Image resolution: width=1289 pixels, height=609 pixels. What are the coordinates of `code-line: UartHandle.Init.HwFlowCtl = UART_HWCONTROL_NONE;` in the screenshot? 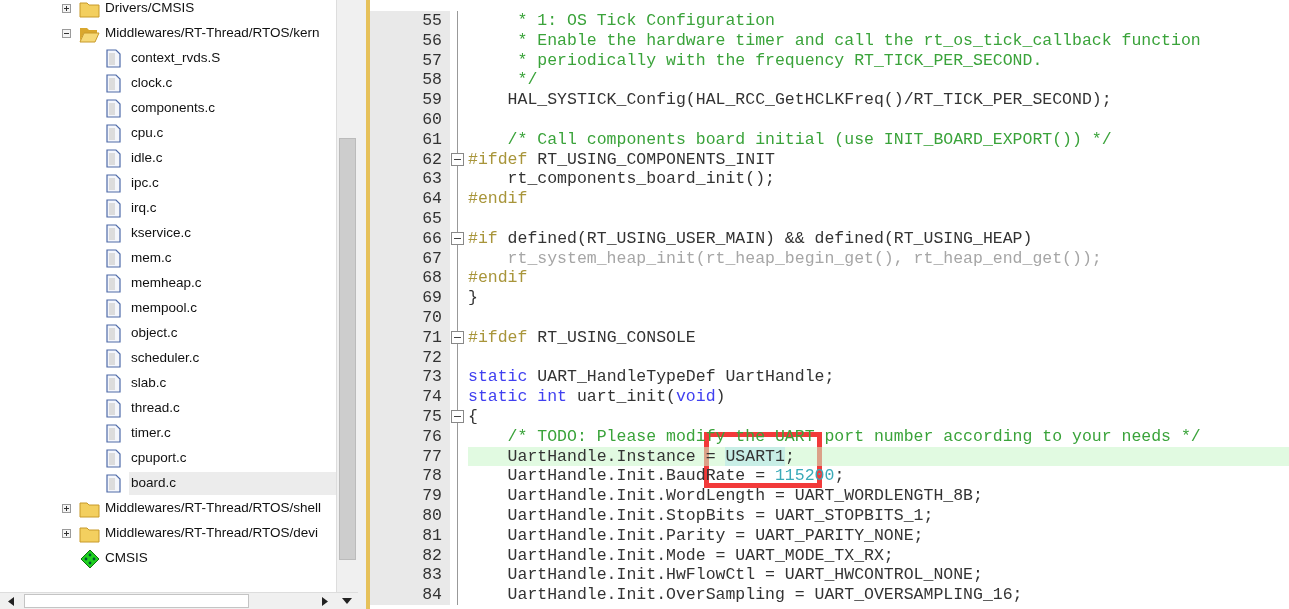 It's located at (745, 575).